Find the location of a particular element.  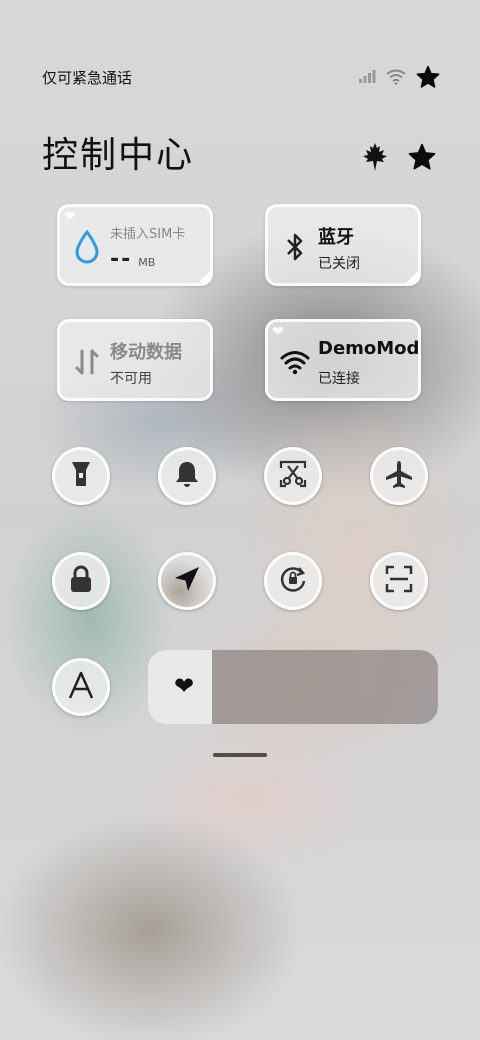

carrier-text: 仅可紧急通话 is located at coordinates (87, 77).